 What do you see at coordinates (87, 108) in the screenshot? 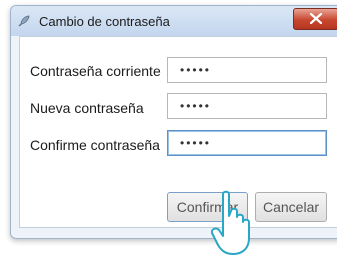
I see `new-password-label: Nueva contraseña` at bounding box center [87, 108].